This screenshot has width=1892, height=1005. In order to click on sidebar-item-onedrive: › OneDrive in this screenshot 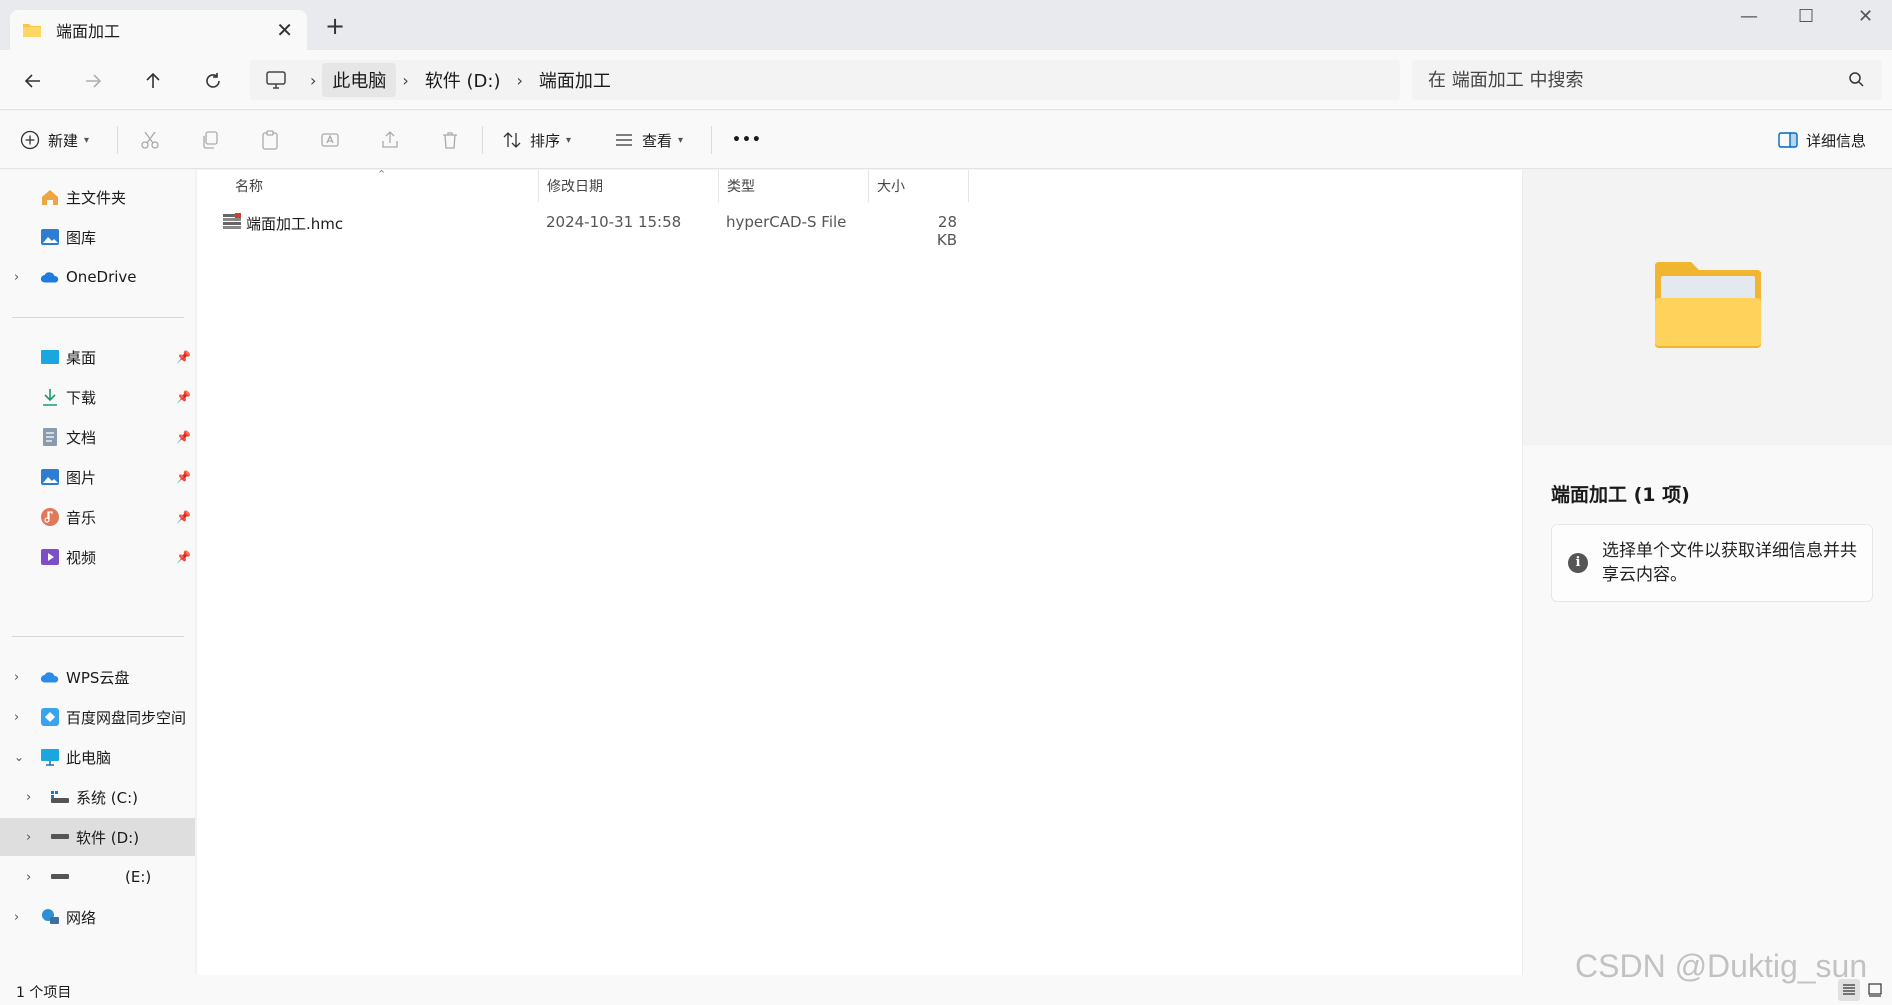, I will do `click(97, 277)`.